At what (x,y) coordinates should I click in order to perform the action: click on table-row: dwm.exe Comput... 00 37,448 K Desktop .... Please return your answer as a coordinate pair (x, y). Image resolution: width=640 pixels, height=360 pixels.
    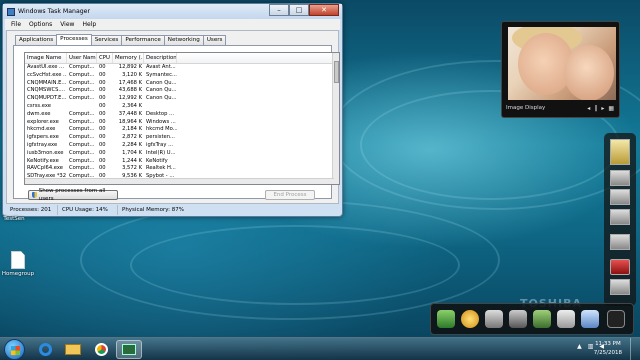
    Looking at the image, I should click on (182, 115).